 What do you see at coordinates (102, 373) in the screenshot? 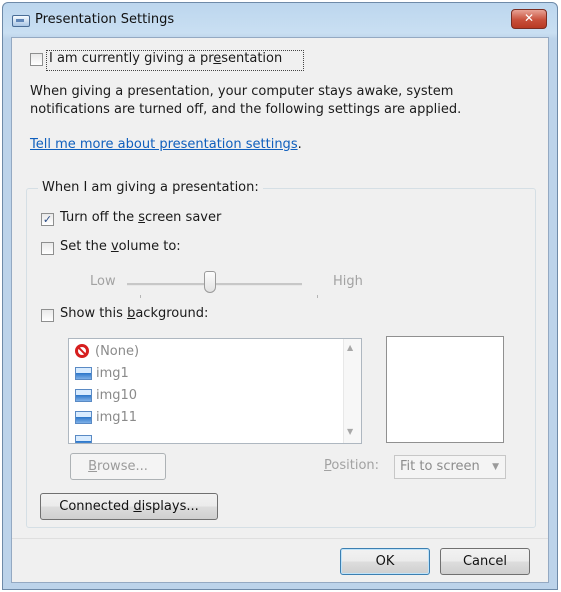
I see `list-item: img1` at bounding box center [102, 373].